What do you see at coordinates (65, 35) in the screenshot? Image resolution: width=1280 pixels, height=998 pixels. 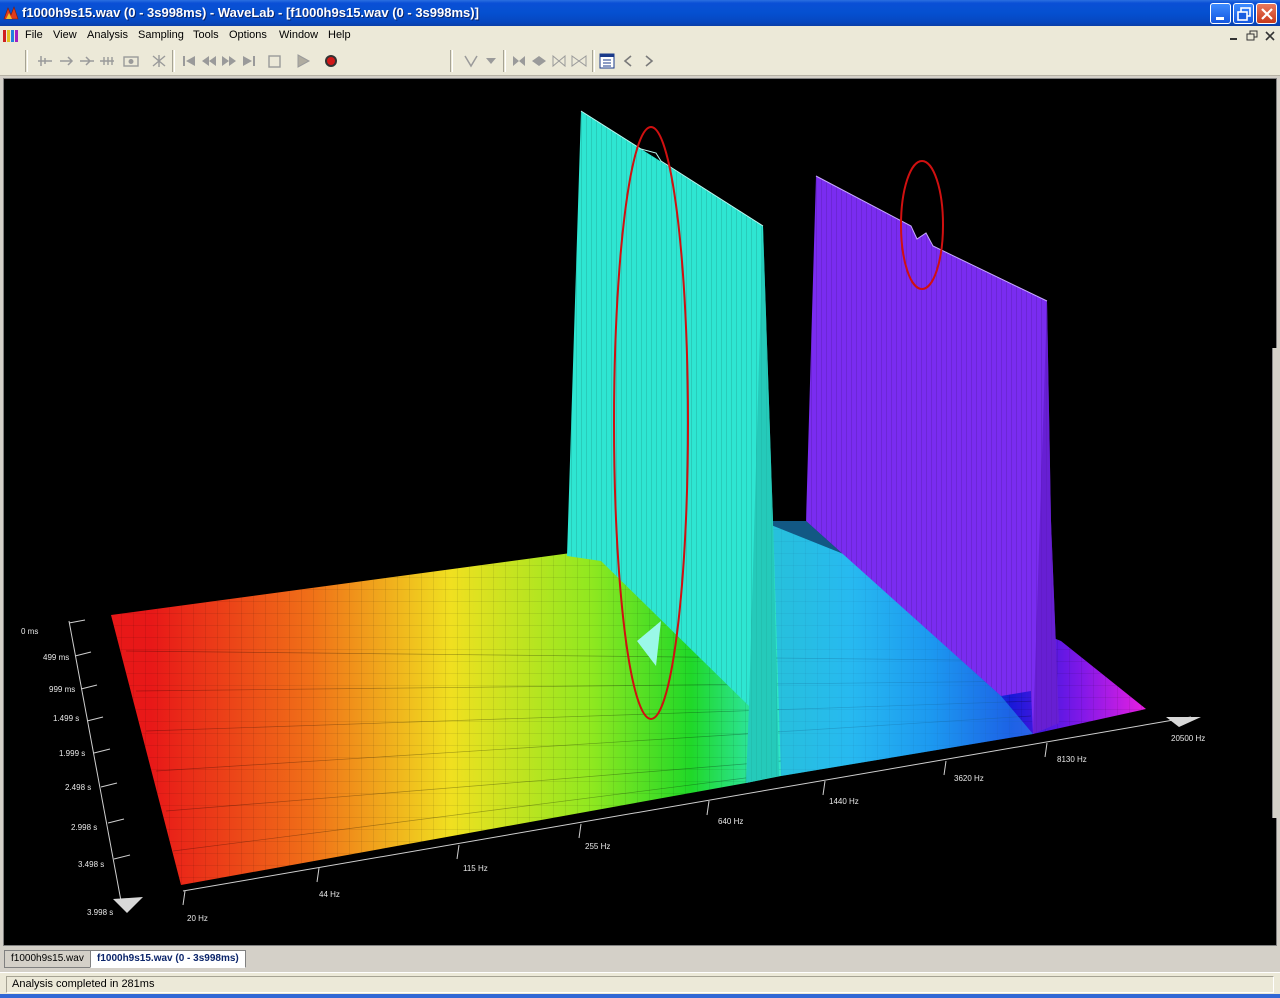 I see `menu-view: View` at bounding box center [65, 35].